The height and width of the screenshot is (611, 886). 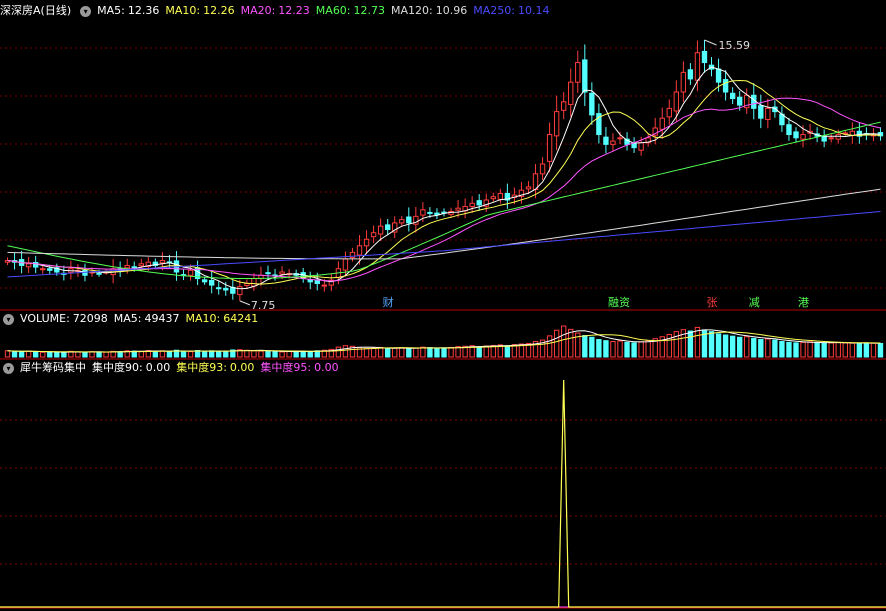 What do you see at coordinates (56, 10) in the screenshot?
I see `period-label: (日线)` at bounding box center [56, 10].